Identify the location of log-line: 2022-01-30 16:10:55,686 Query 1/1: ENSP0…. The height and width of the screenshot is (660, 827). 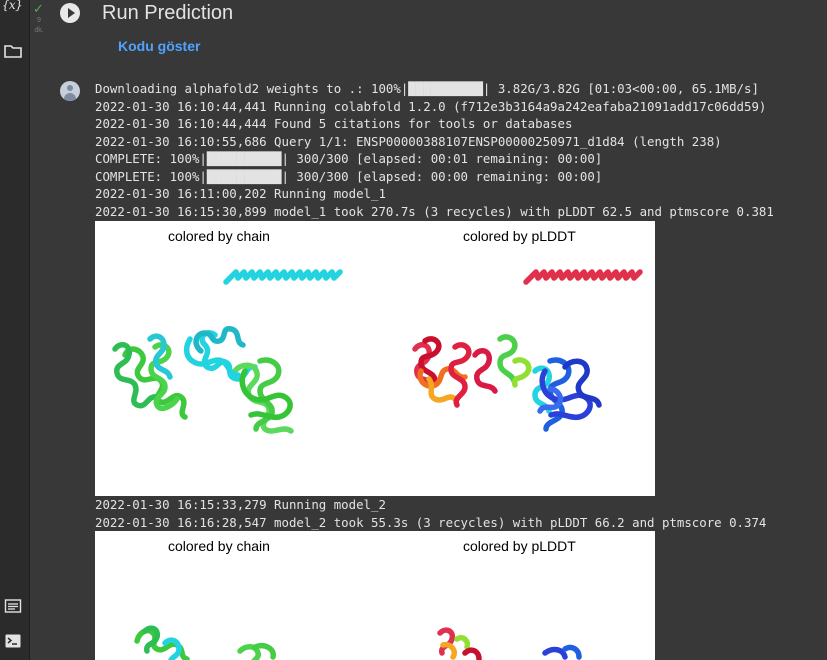
(408, 141).